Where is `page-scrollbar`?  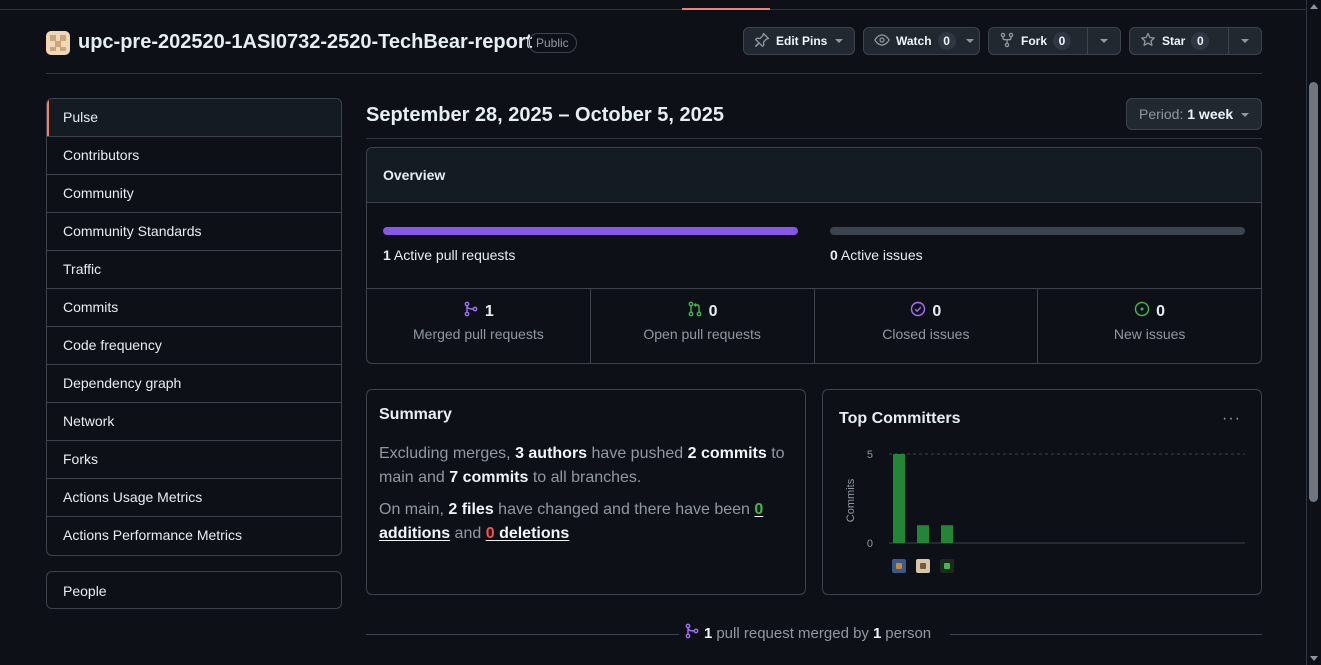
page-scrollbar is located at coordinates (1313, 332).